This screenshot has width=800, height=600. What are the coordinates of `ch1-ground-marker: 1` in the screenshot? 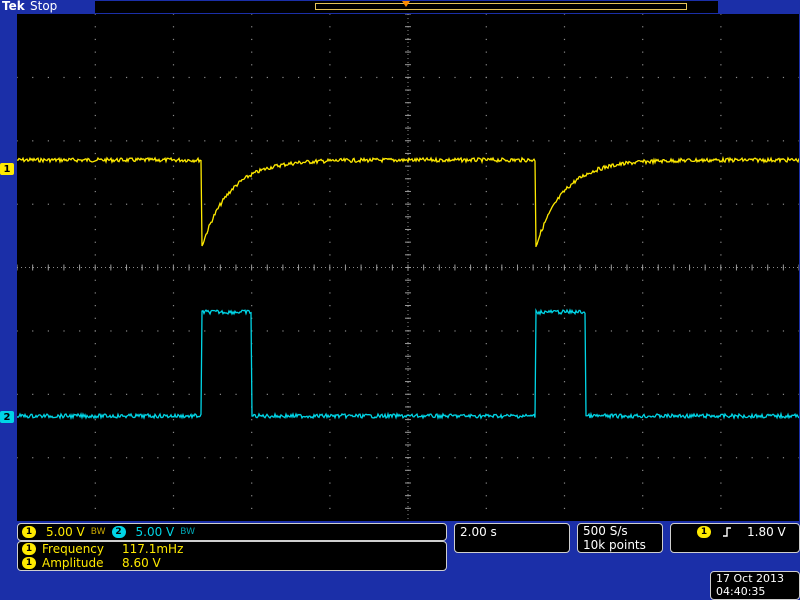 It's located at (7, 169).